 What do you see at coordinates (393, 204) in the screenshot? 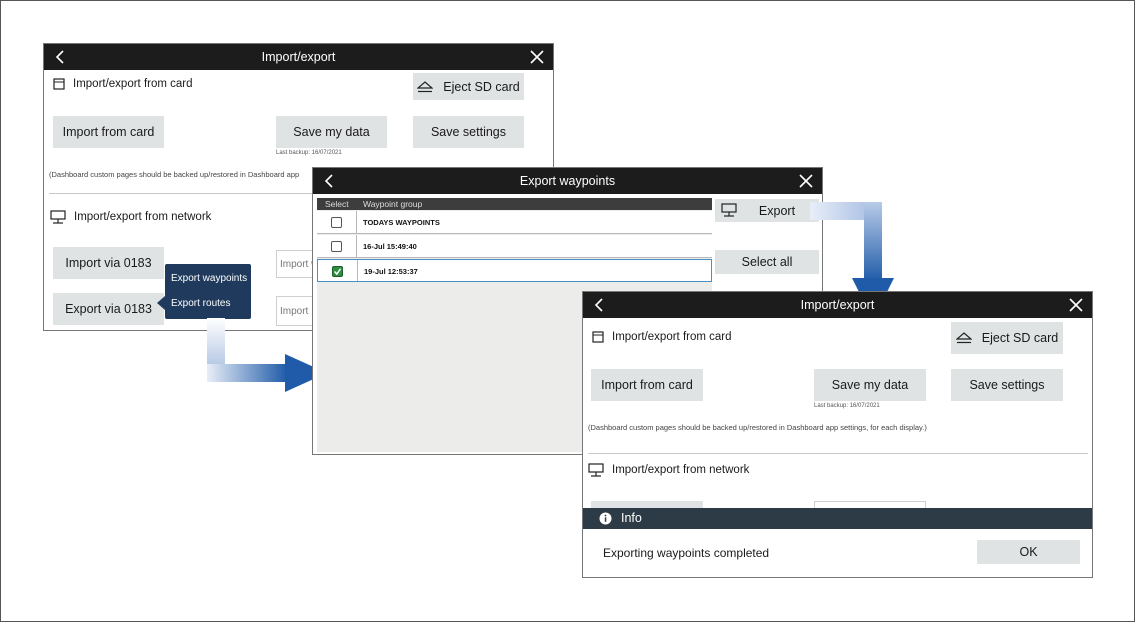
I see `group-column-header: Waypoint group` at bounding box center [393, 204].